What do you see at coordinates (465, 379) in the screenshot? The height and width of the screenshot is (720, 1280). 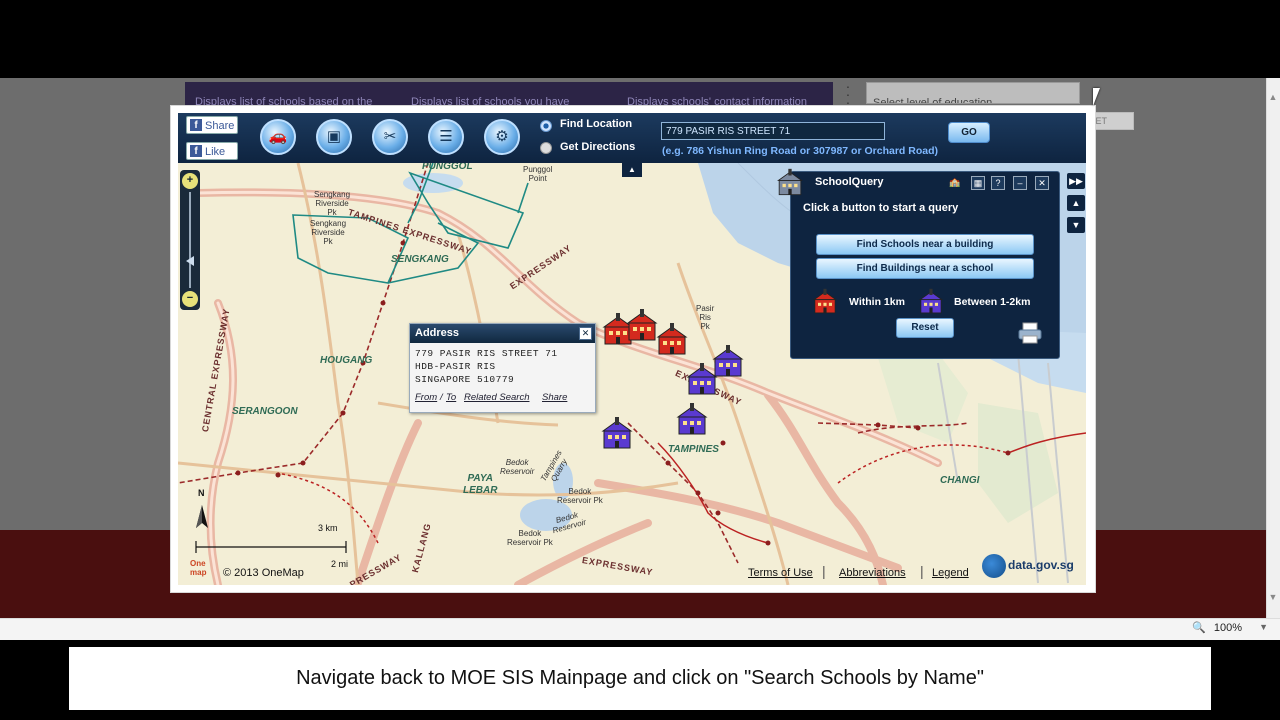 I see `address-line-3: SINGAPORE 510779` at bounding box center [465, 379].